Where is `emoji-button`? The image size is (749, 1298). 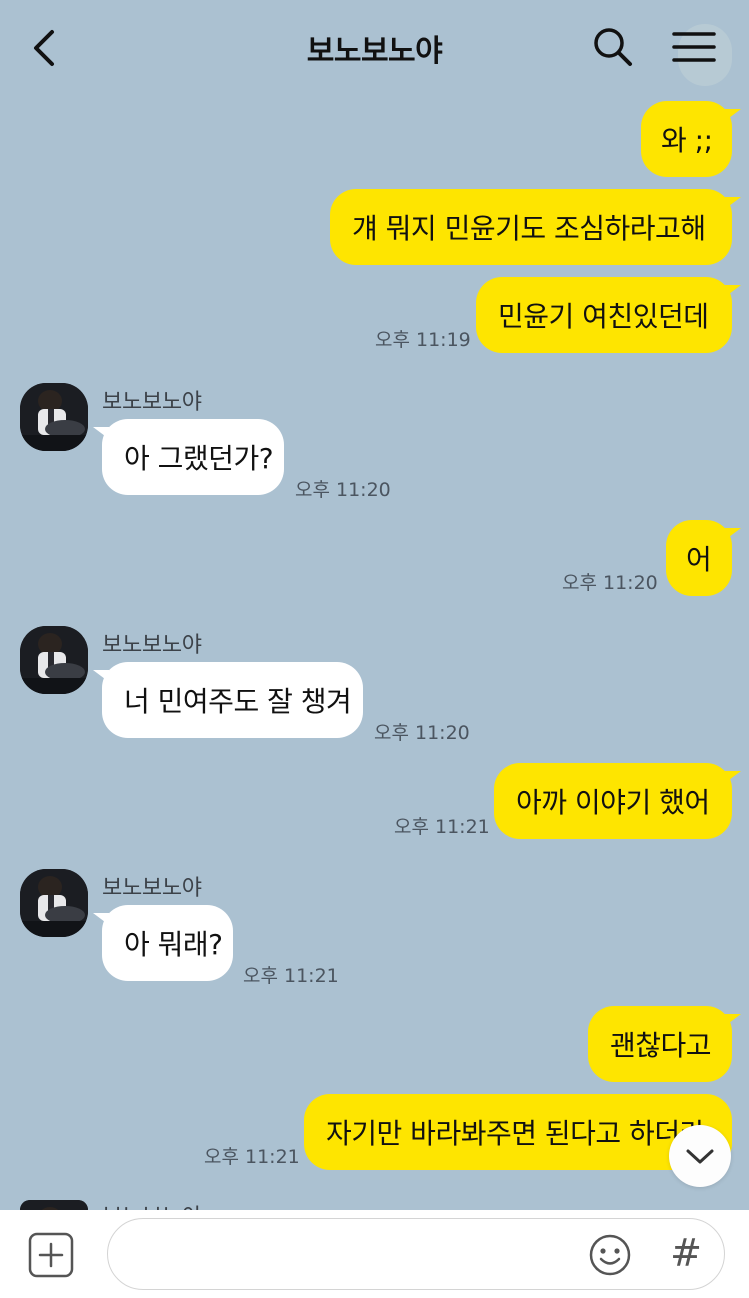 emoji-button is located at coordinates (610, 1255).